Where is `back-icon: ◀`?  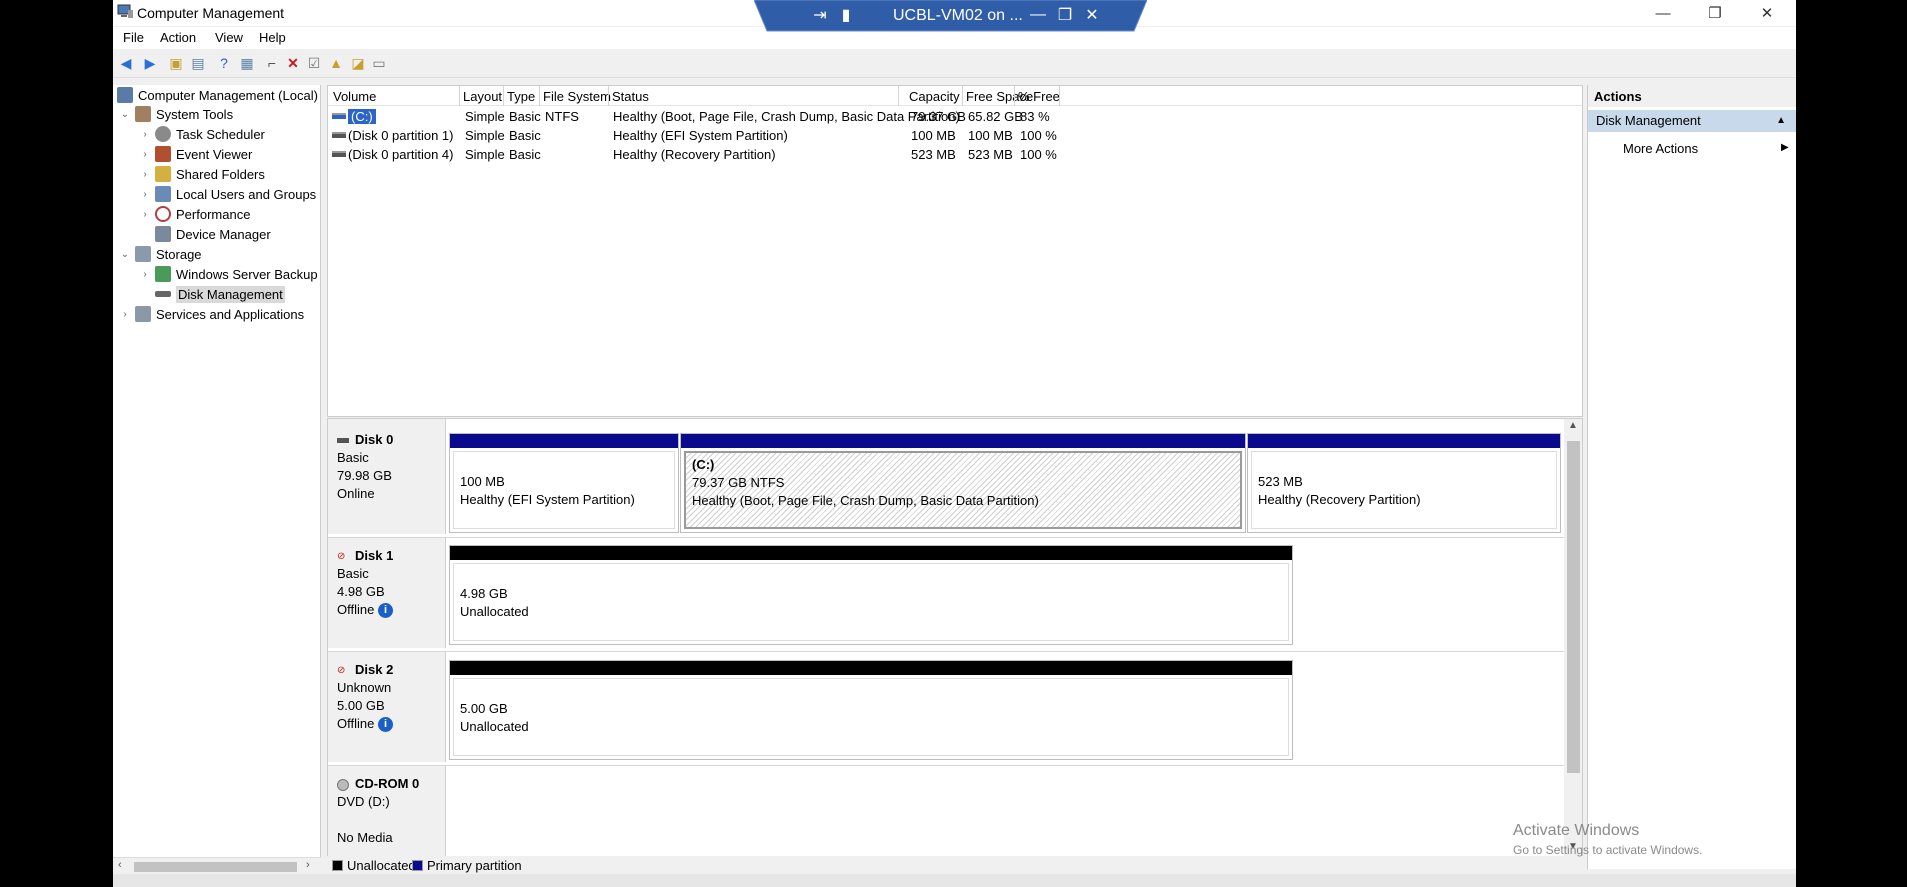
back-icon: ◀ is located at coordinates (126, 63).